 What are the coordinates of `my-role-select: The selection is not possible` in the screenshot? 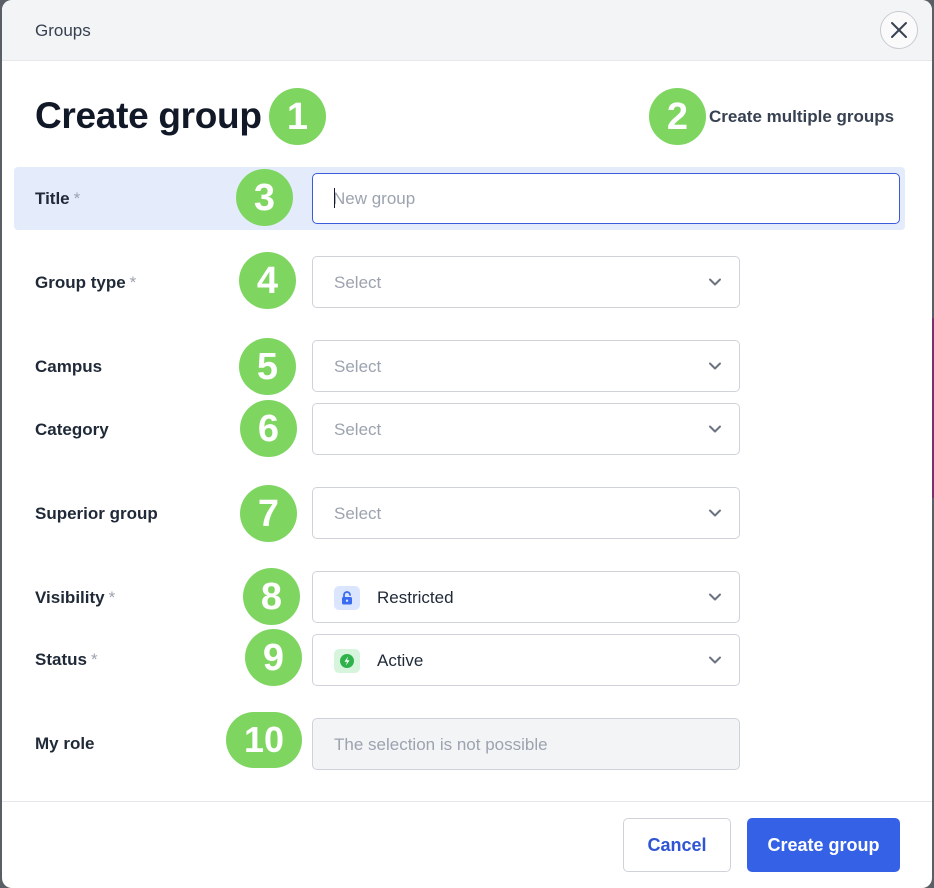 It's located at (526, 744).